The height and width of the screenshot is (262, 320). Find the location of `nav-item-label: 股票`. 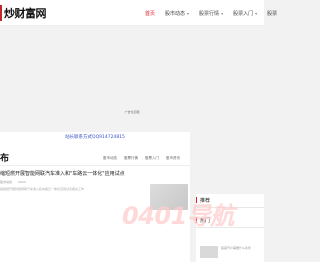

nav-item-label: 股票 is located at coordinates (272, 13).